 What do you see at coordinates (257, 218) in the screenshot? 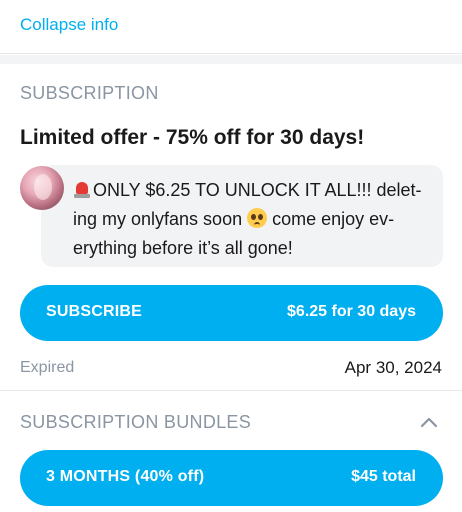
I see `pleading-face-emoji-icon` at bounding box center [257, 218].